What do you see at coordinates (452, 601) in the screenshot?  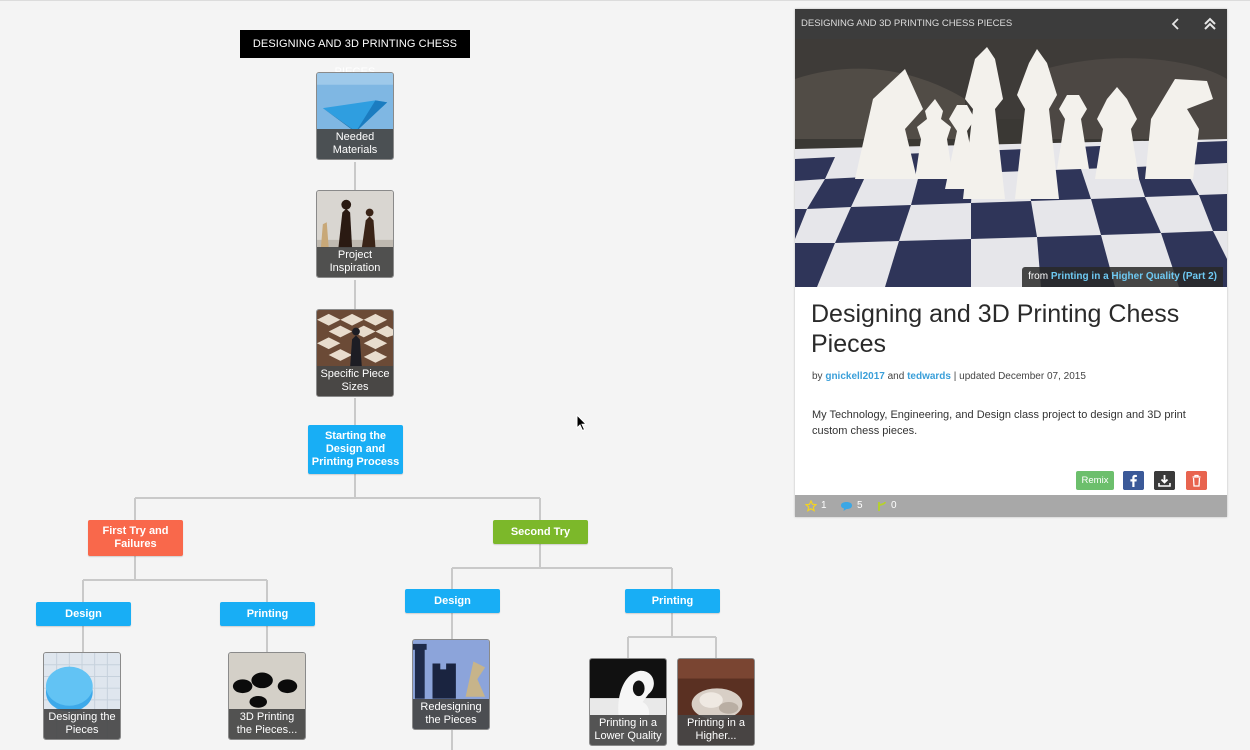 I see `node-second-design: Design` at bounding box center [452, 601].